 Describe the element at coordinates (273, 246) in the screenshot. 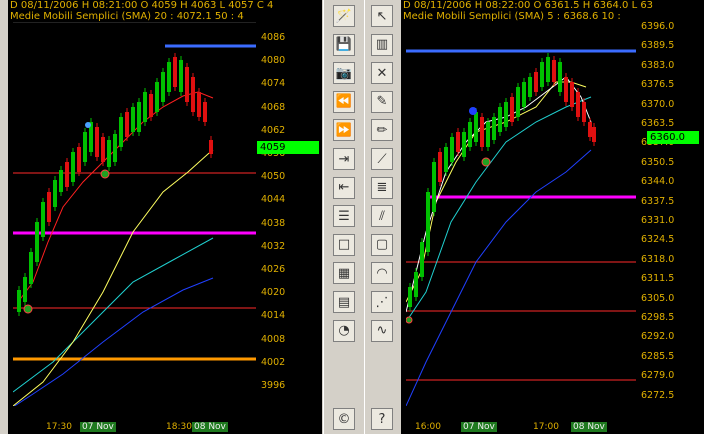

I see `y-tick-label: 4032` at that location.